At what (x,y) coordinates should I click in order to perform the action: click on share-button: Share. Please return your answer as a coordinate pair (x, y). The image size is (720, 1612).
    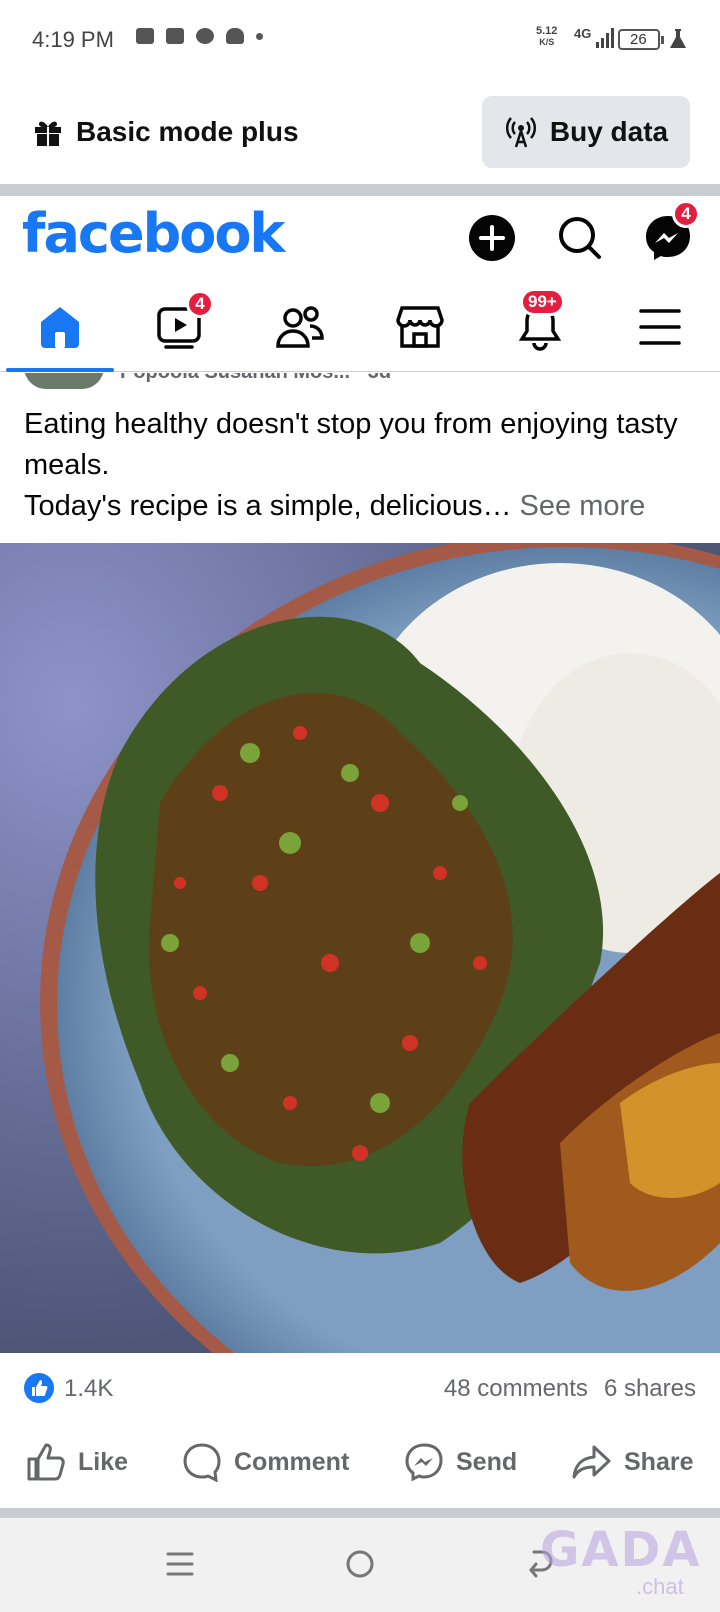
    Looking at the image, I should click on (632, 1462).